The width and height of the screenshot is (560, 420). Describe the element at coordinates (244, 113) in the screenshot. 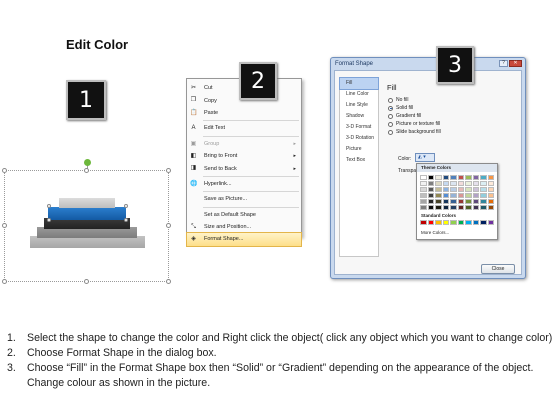

I see `menu-item-paste: 📋 Paste` at that location.